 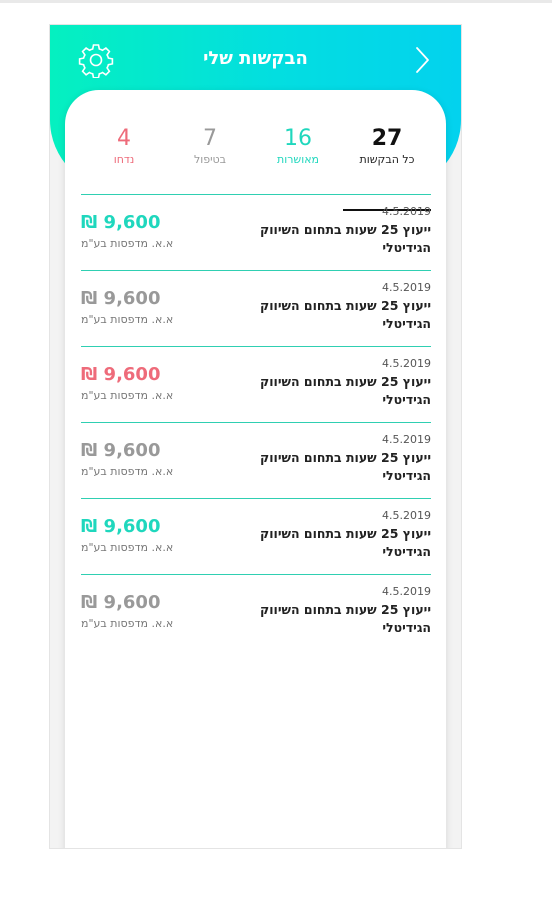 What do you see at coordinates (124, 159) in the screenshot?
I see `tab-label: נדחו` at bounding box center [124, 159].